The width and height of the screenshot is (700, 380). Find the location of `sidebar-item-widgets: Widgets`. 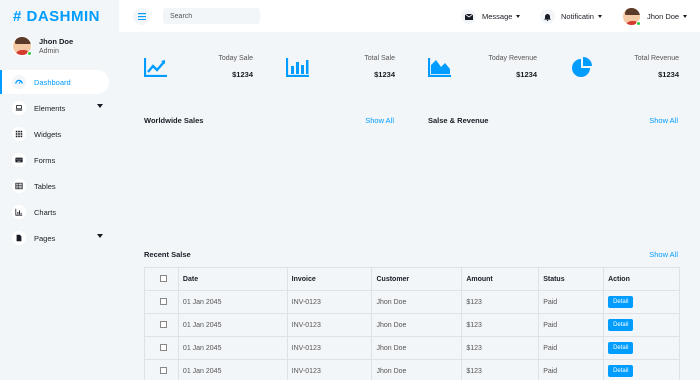

sidebar-item-widgets: Widgets is located at coordinates (54, 134).